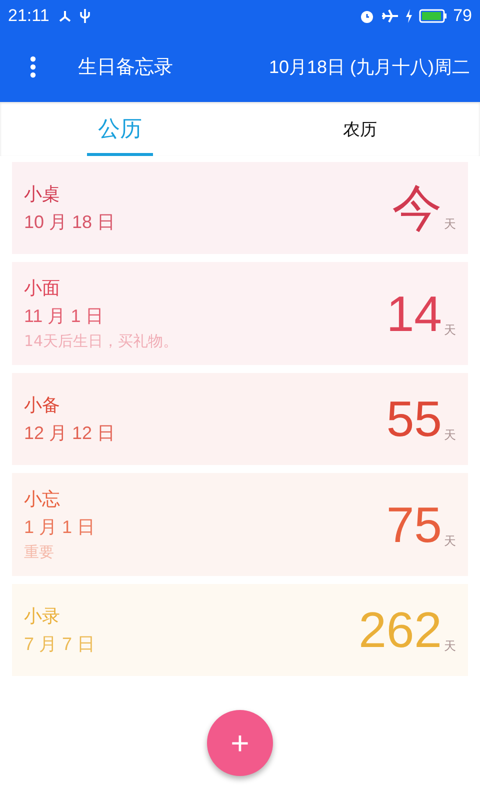  What do you see at coordinates (29, 16) in the screenshot?
I see `status-time: 21:11` at bounding box center [29, 16].